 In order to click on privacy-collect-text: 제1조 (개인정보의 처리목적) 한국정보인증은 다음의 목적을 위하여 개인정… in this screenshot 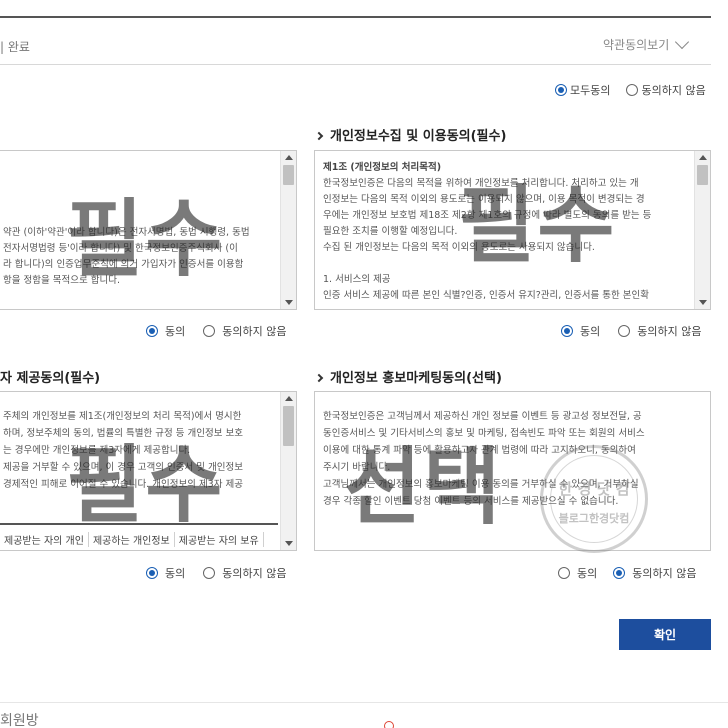, I will do `click(505, 232)`.